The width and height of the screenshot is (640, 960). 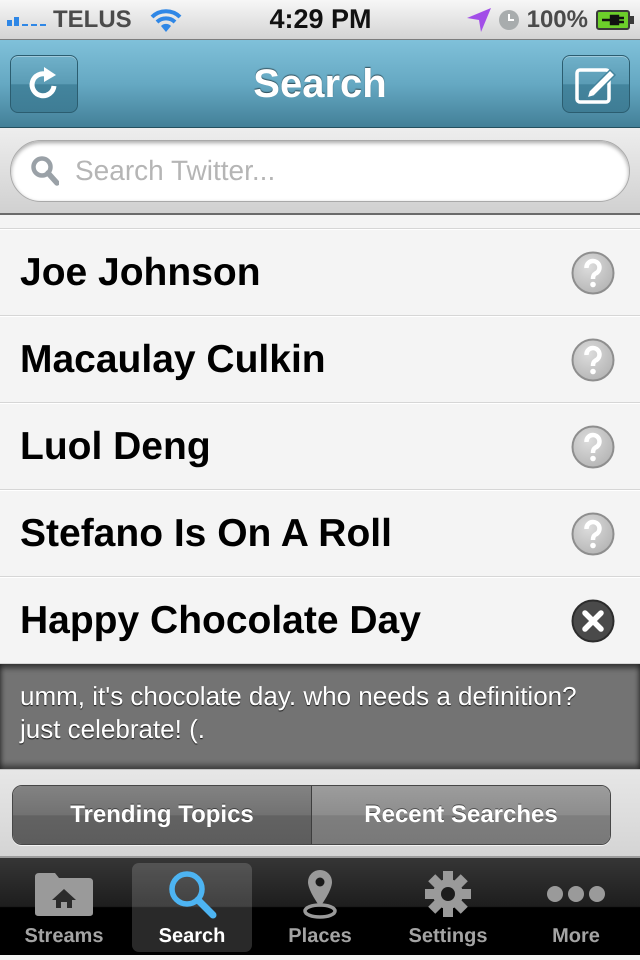 I want to click on battery-icon, so click(x=615, y=20).